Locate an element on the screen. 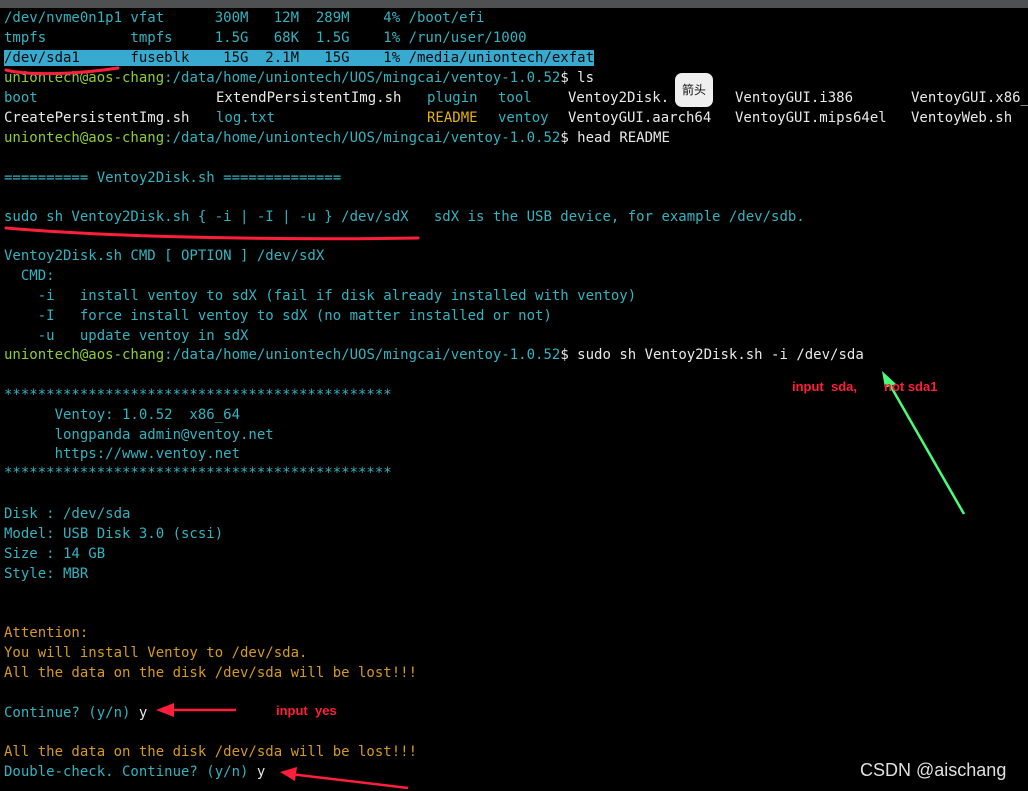  ls-entry-ventoy: ventoy is located at coordinates (523, 118).